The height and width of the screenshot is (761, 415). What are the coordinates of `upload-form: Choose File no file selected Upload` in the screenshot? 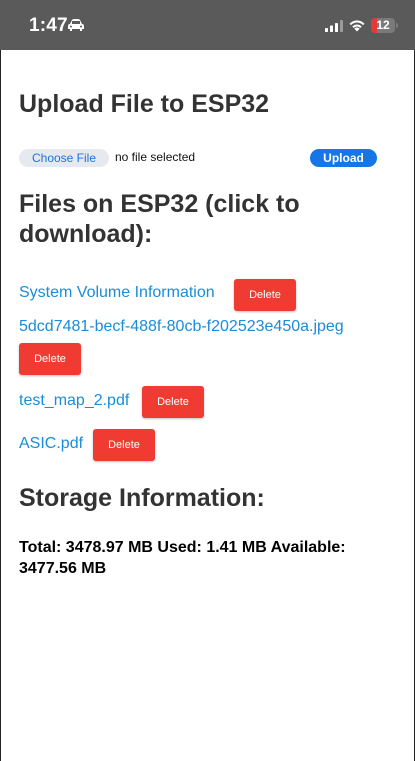 It's located at (199, 158).